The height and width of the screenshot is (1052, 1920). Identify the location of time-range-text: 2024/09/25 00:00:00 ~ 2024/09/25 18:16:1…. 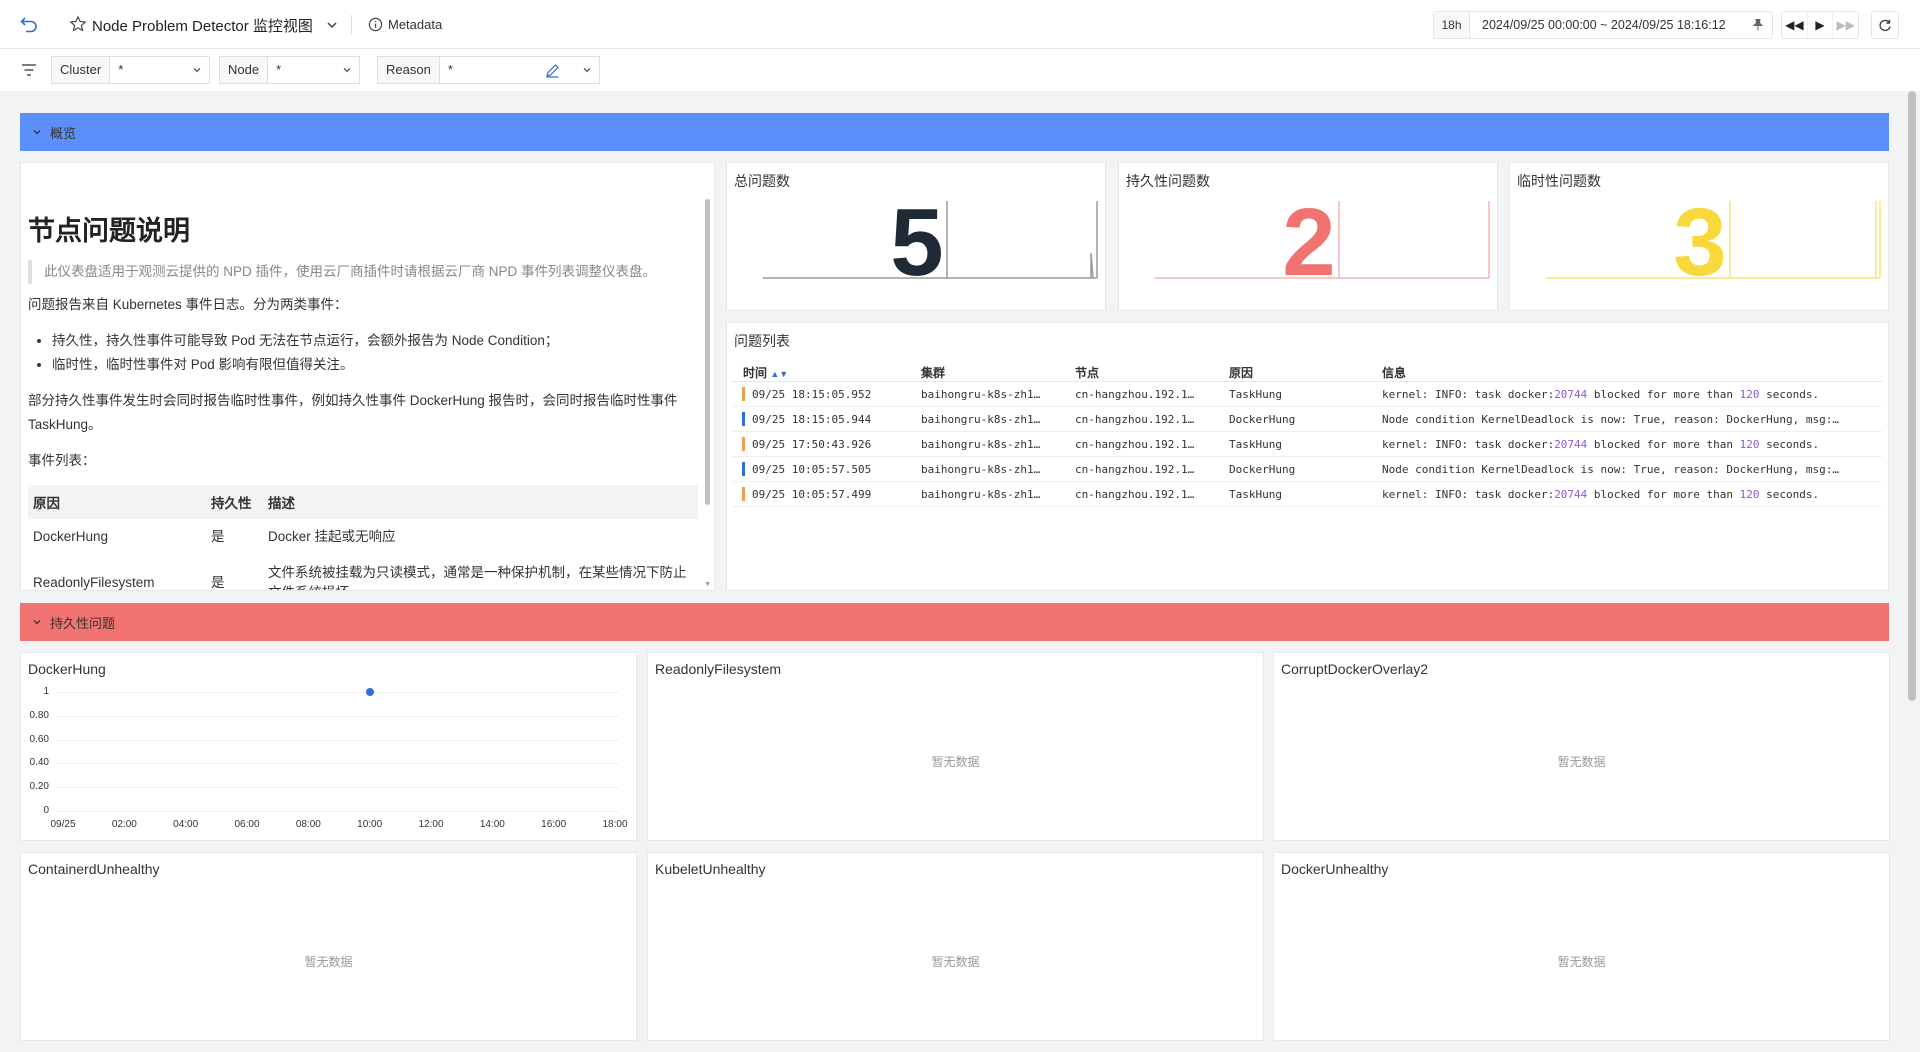
(1604, 25).